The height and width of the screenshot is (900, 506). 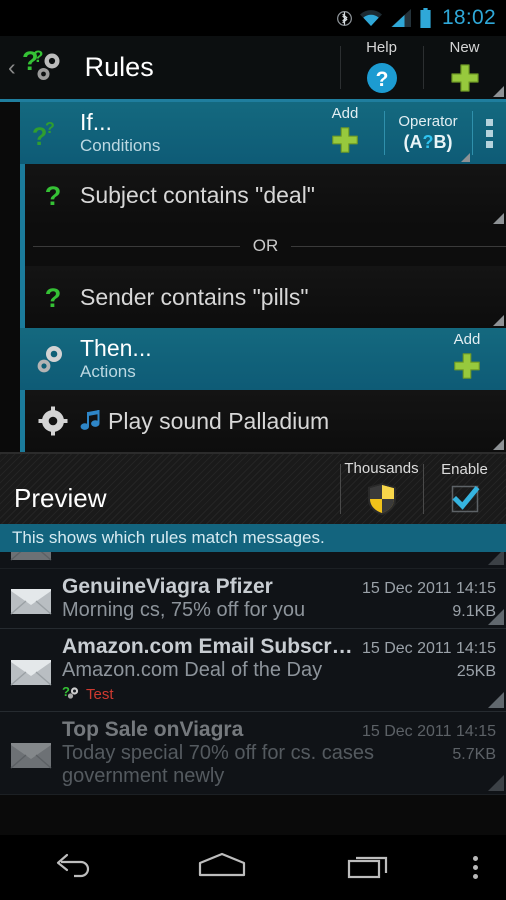 What do you see at coordinates (345, 133) in the screenshot?
I see `add-condition-button: Add` at bounding box center [345, 133].